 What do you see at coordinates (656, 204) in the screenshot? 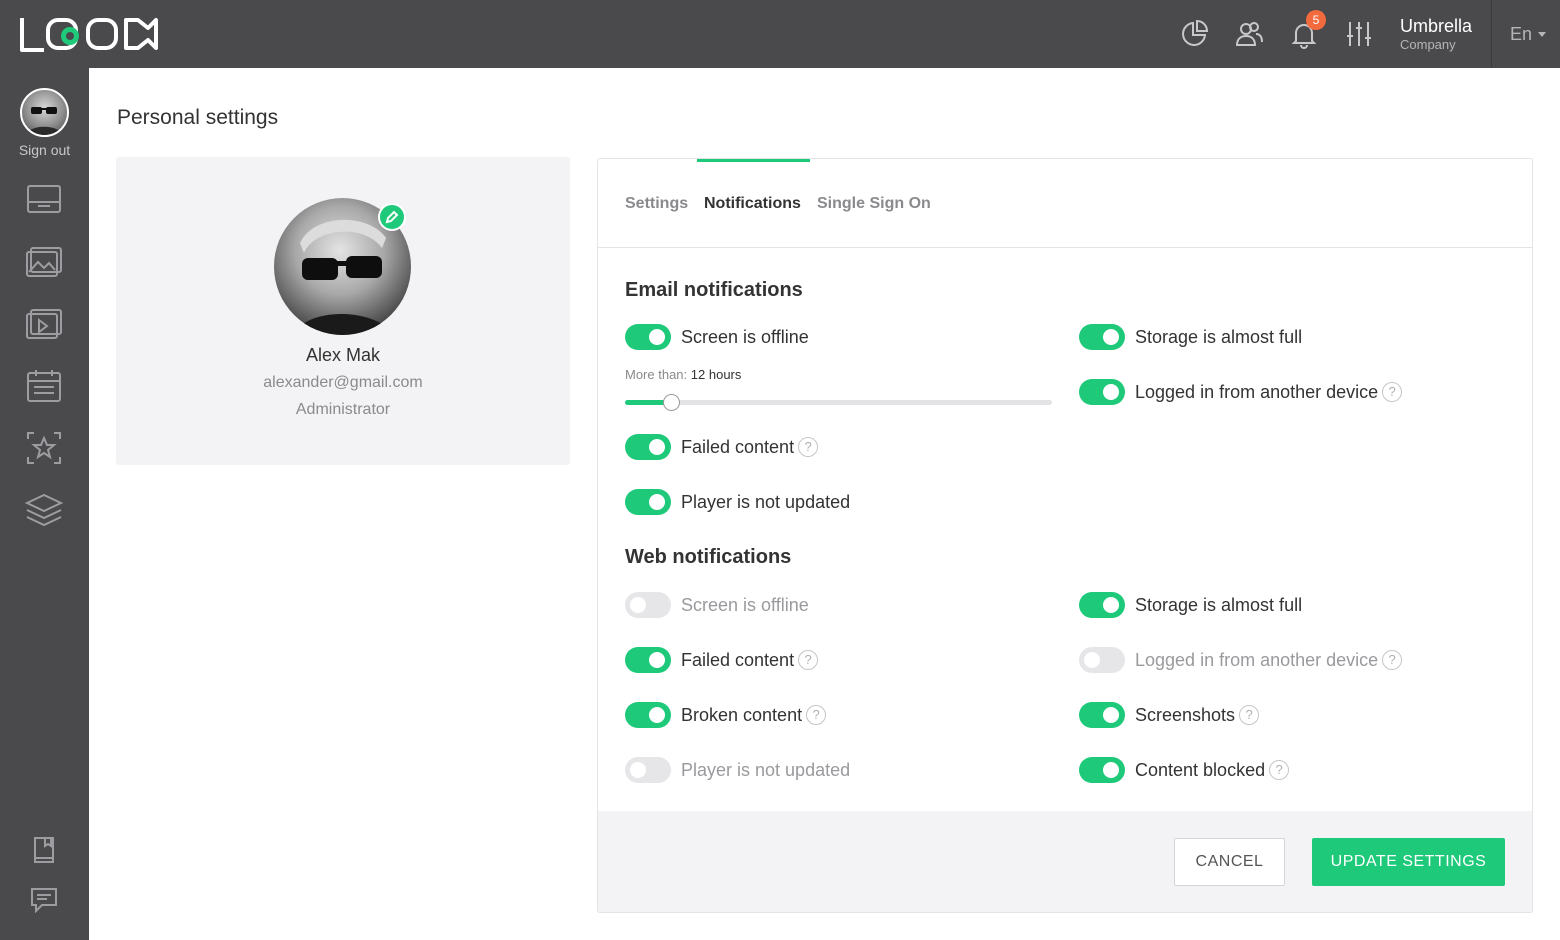
I see `tab-settings: Settings` at bounding box center [656, 204].